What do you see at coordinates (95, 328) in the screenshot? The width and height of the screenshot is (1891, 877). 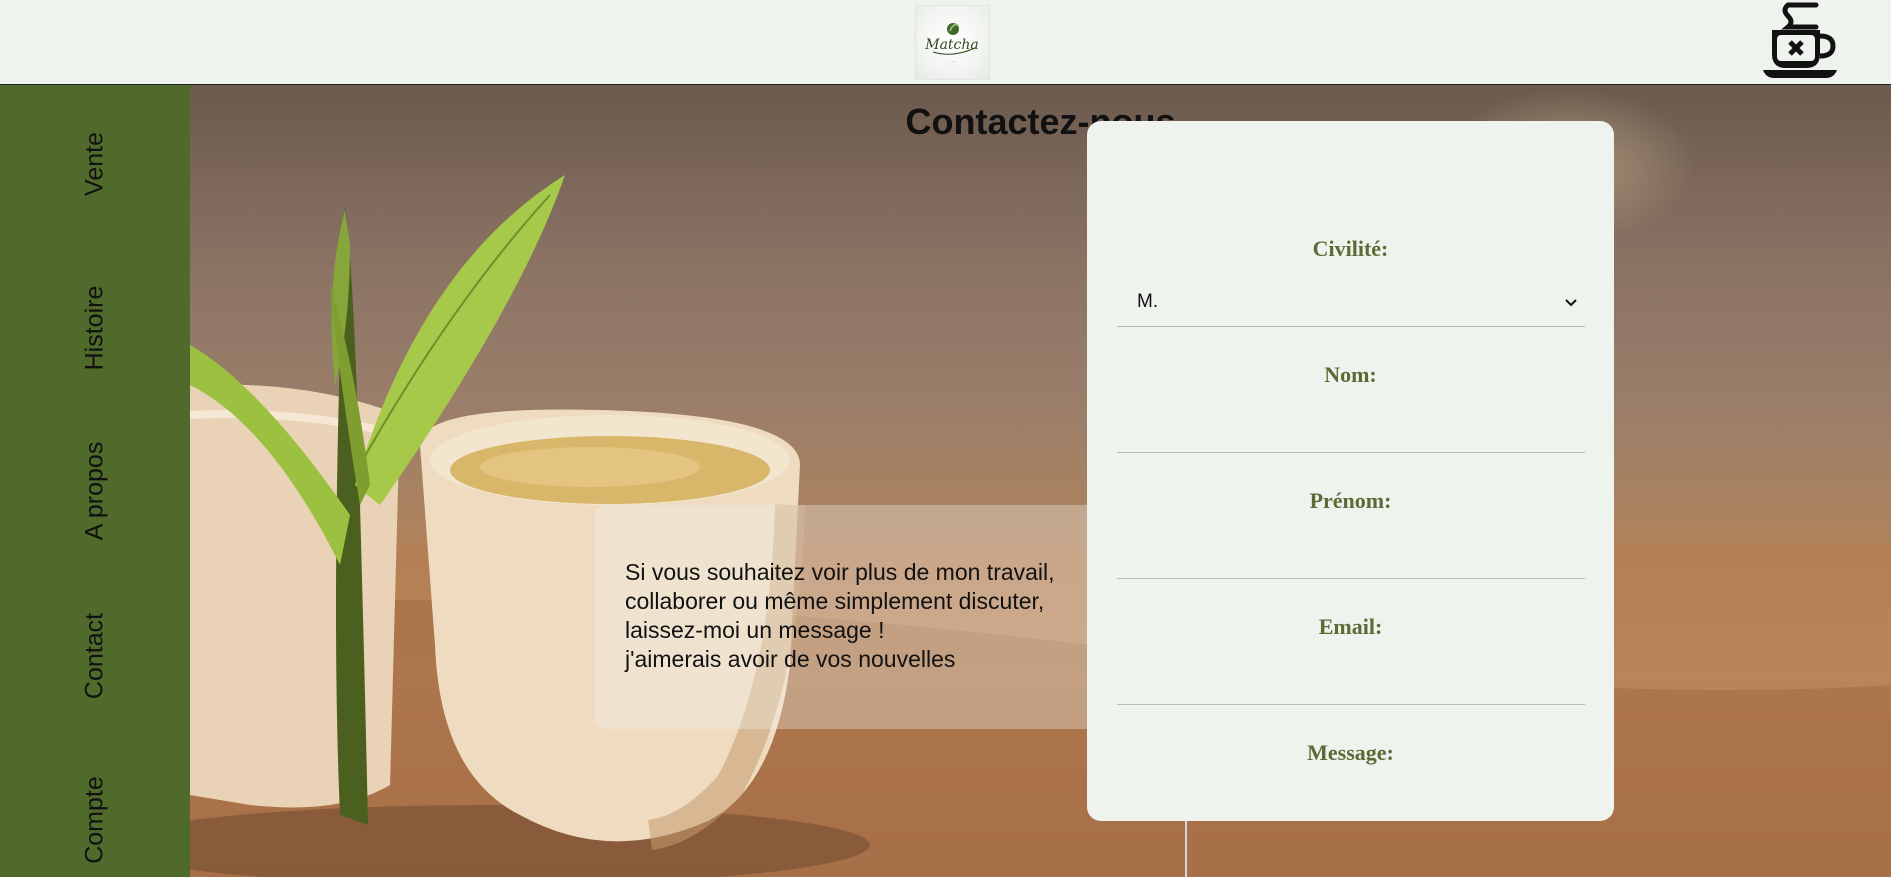 I see `sidebar-item-histoire: Histoire` at bounding box center [95, 328].